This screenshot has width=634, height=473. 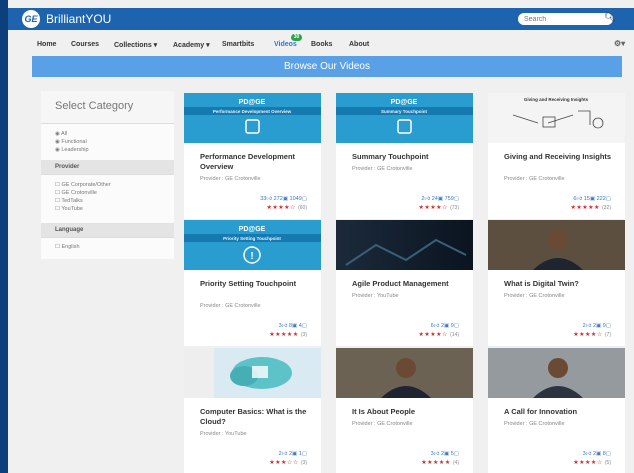 What do you see at coordinates (565, 19) in the screenshot?
I see `search-input` at bounding box center [565, 19].